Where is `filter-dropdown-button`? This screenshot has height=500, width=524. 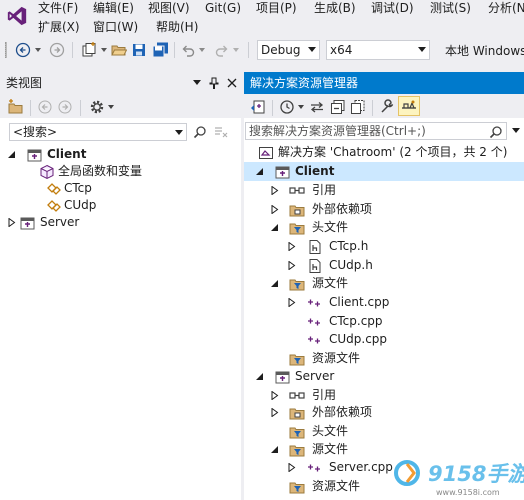 filter-dropdown-button is located at coordinates (301, 107).